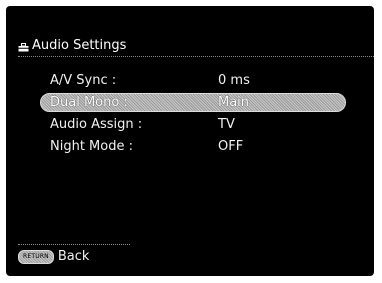  I want to click on setting-dual-mono: Dual Mono : Main, so click(190, 103).